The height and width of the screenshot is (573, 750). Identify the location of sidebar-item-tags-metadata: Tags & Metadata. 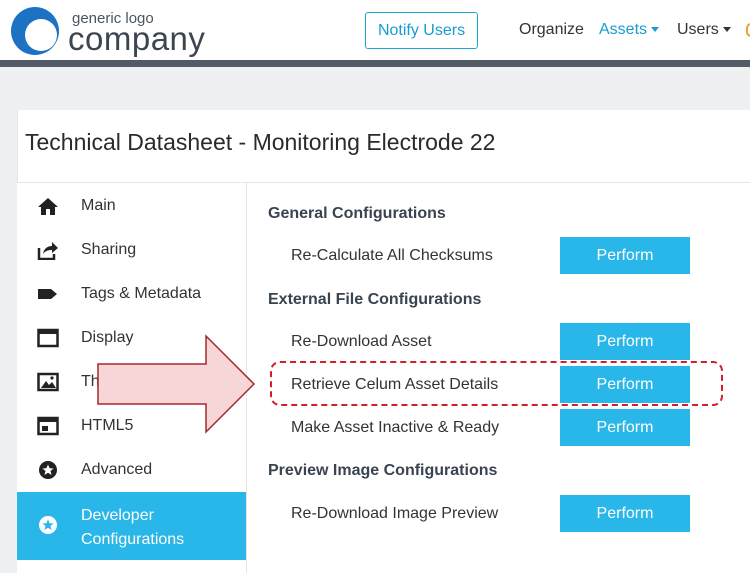
(131, 294).